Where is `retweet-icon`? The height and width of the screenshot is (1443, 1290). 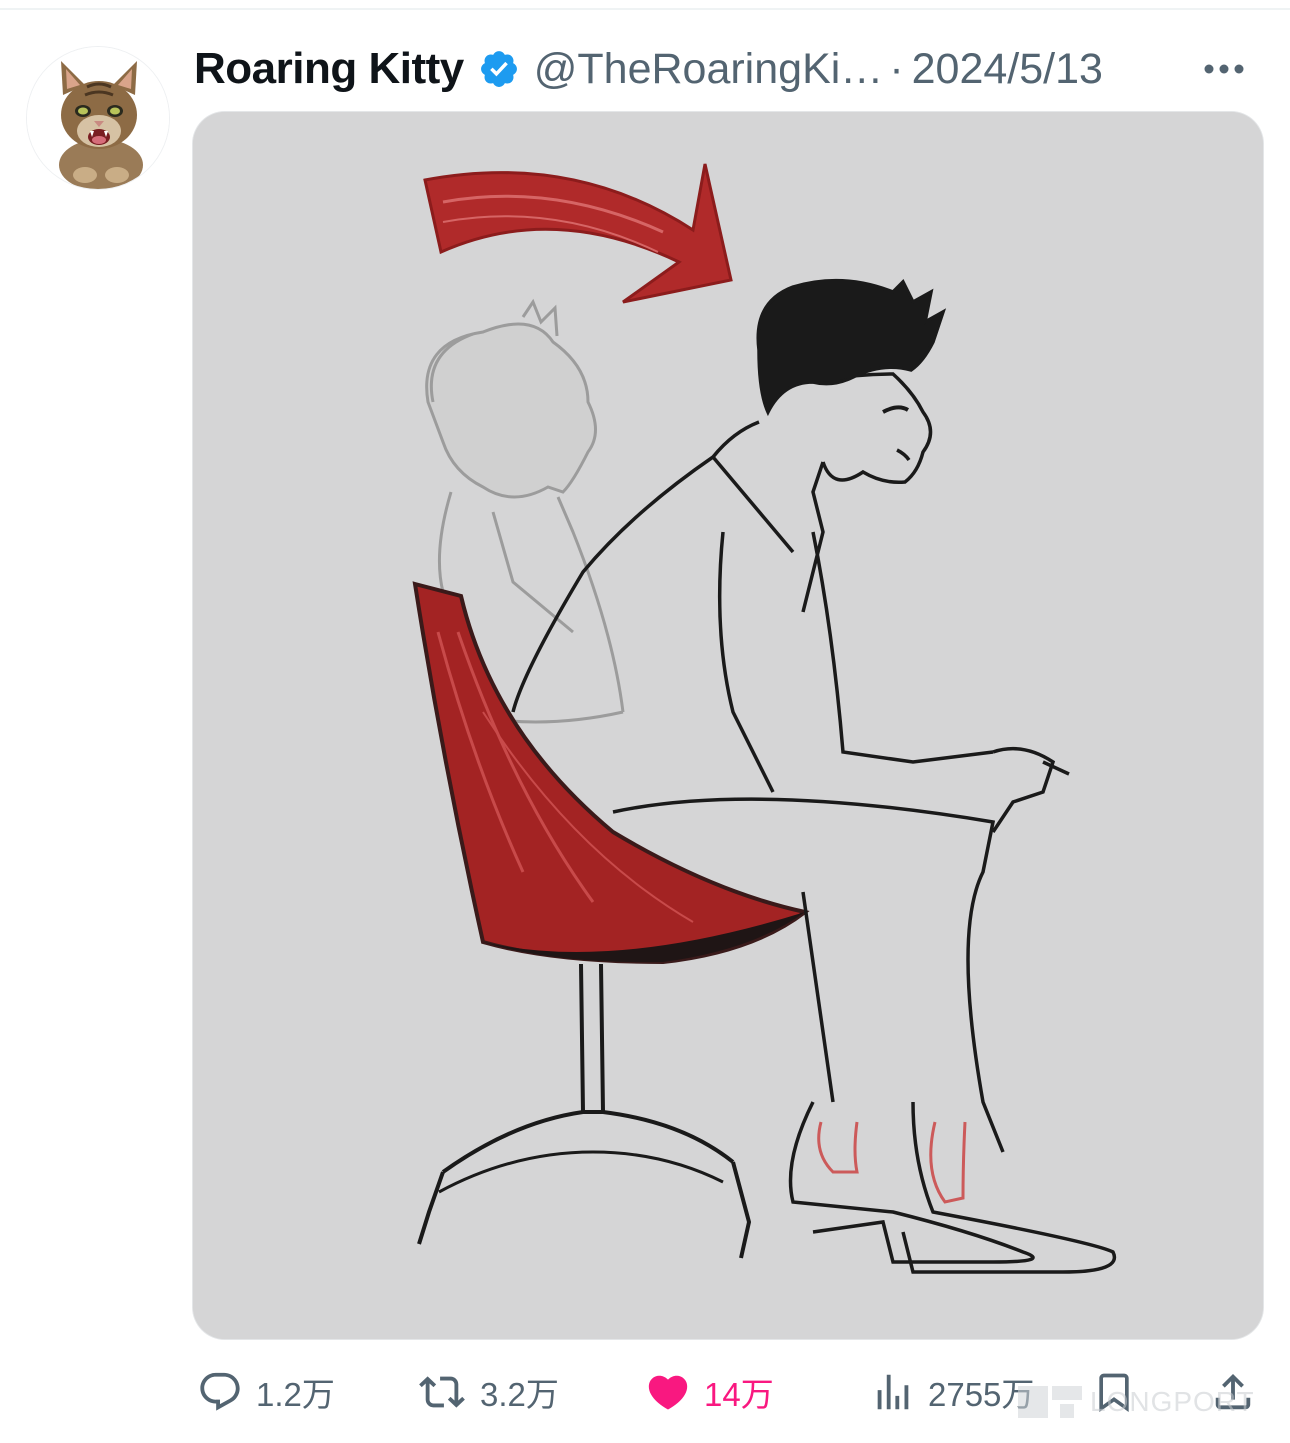
retweet-icon is located at coordinates (442, 1392).